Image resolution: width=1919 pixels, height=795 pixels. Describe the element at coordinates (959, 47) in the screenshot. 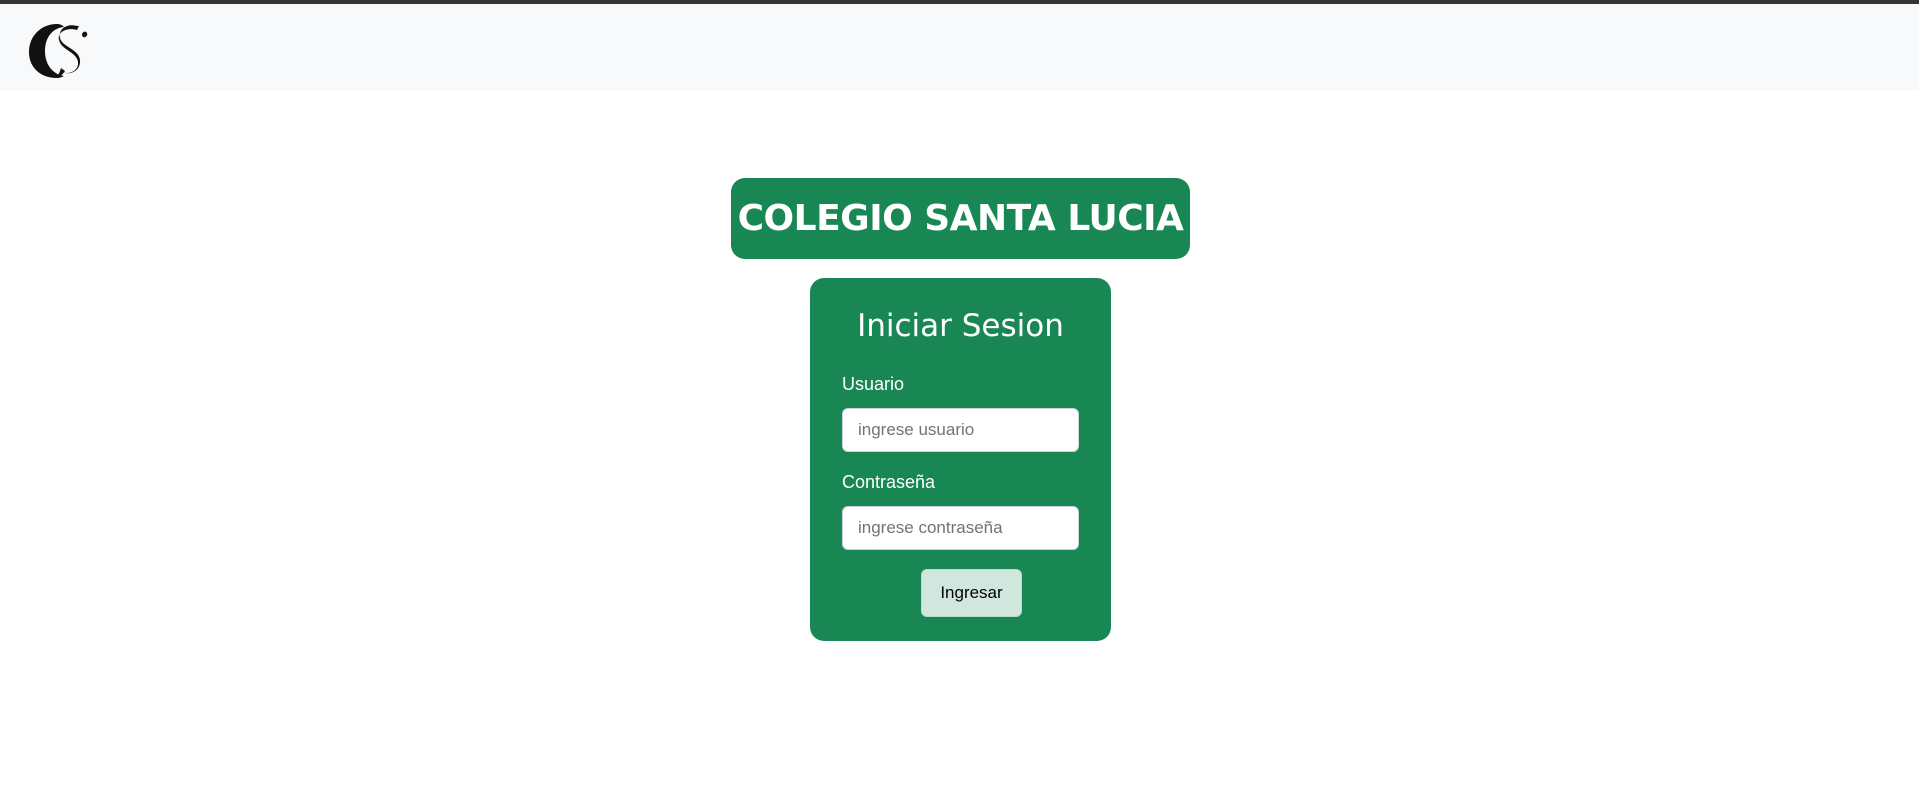

I see `navbar` at that location.